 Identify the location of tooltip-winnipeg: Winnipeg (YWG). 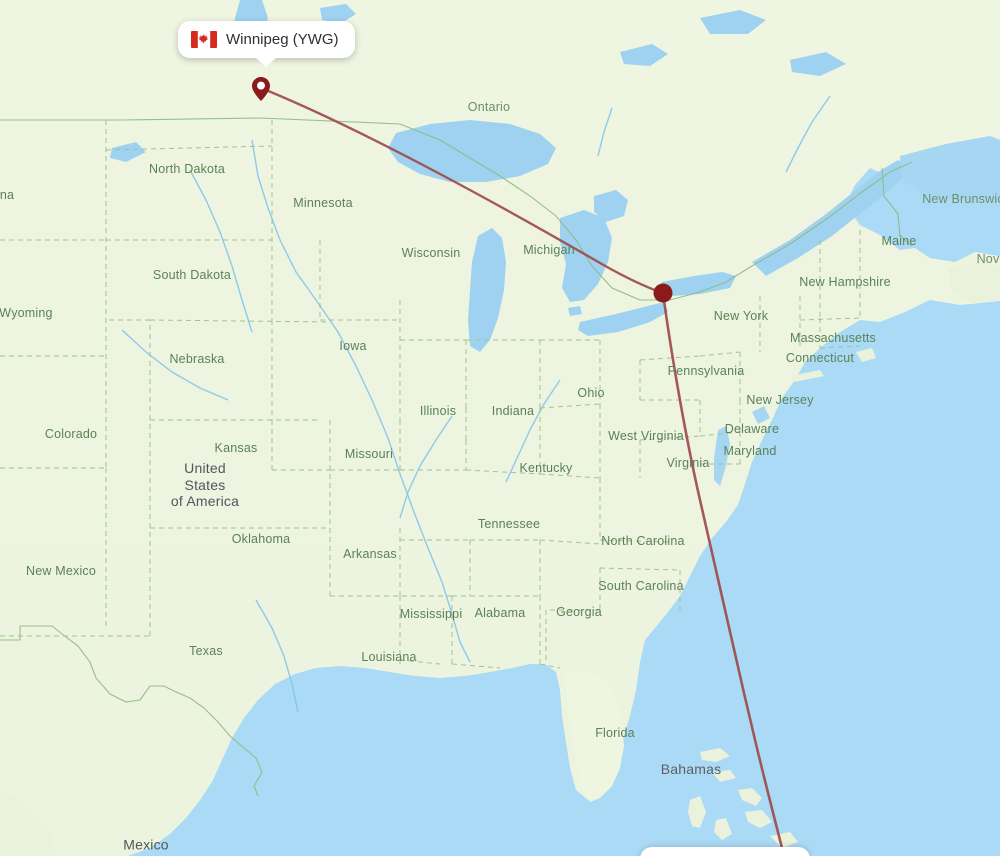
(266, 44).